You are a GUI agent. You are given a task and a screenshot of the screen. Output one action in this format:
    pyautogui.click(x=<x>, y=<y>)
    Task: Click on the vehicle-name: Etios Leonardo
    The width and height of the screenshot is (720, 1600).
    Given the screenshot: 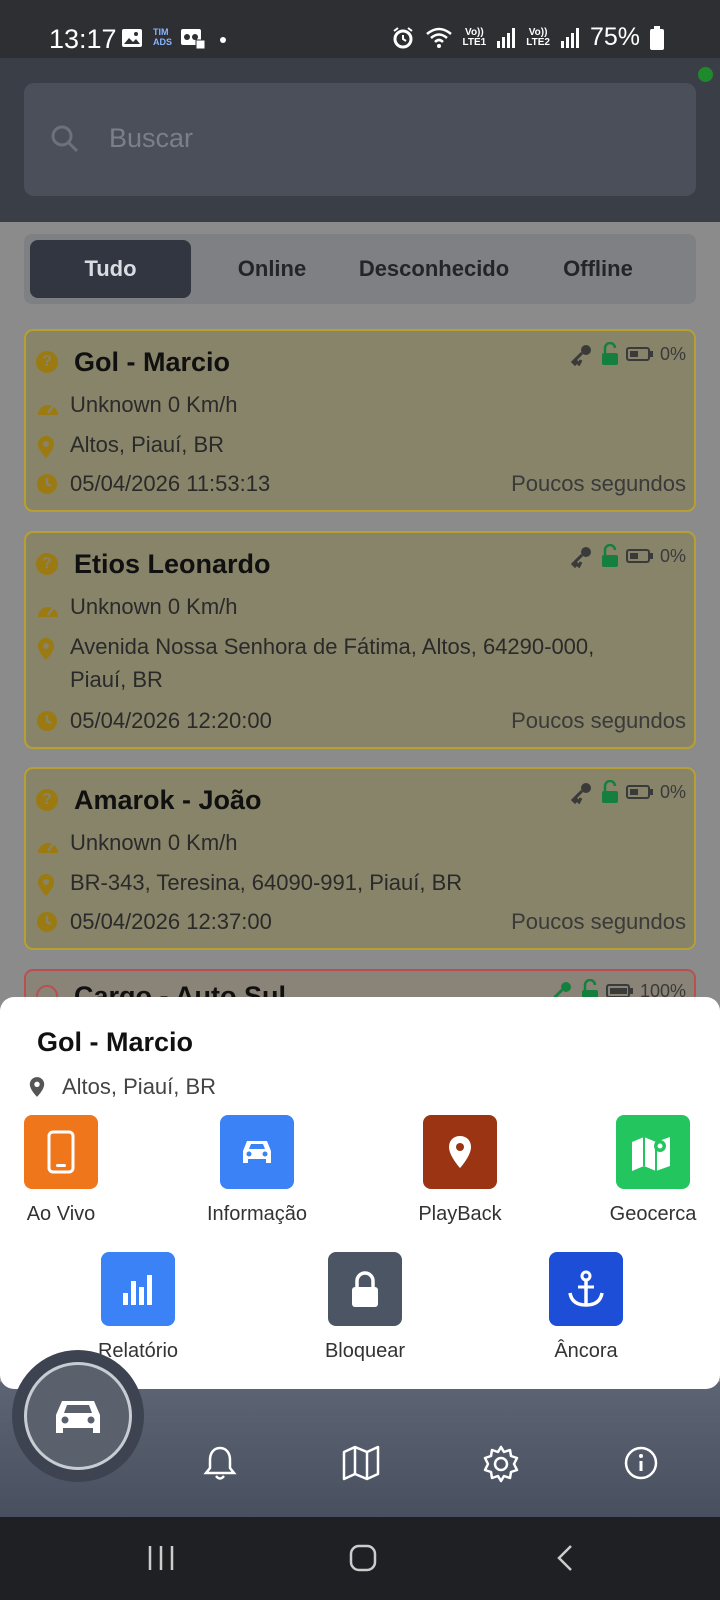 What is the action you would take?
    pyautogui.click(x=172, y=564)
    